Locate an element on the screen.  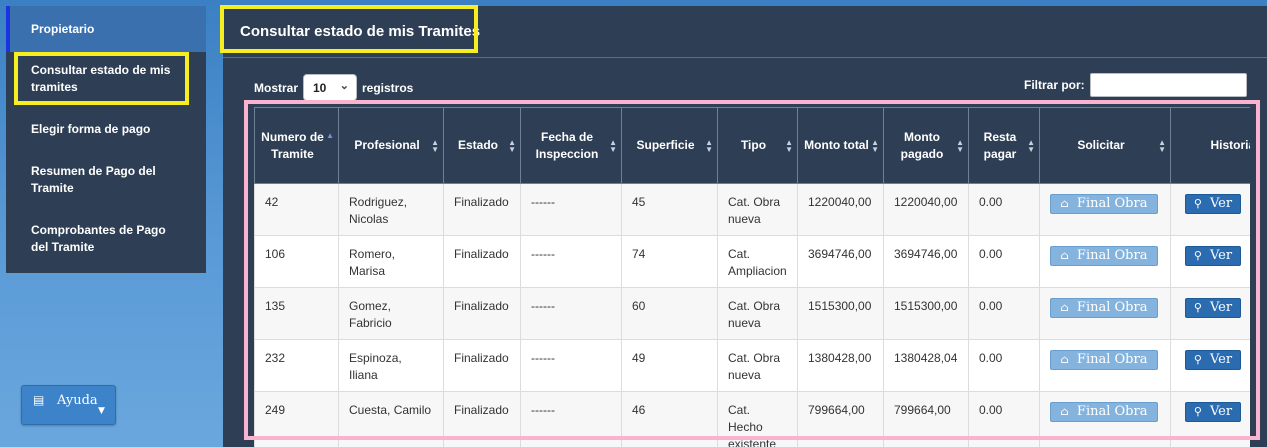
sidebar-item-label: Comprobantes de Pago del Tramite is located at coordinates (98, 238).